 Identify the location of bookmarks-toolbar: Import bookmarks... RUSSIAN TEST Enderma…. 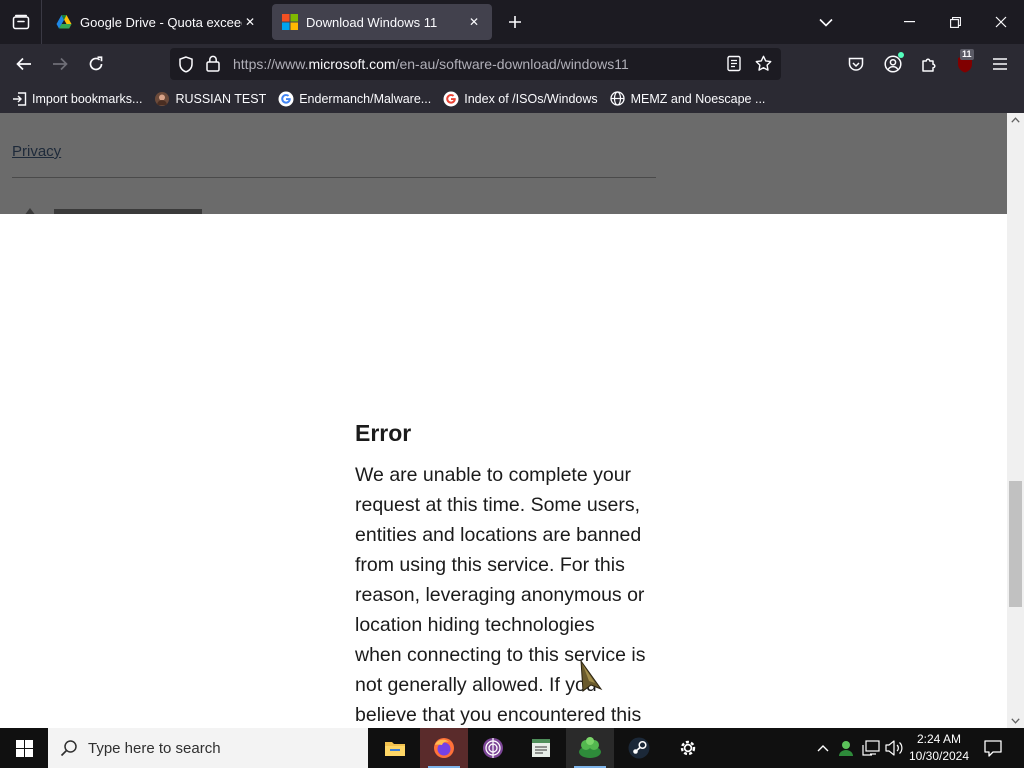
(512, 98).